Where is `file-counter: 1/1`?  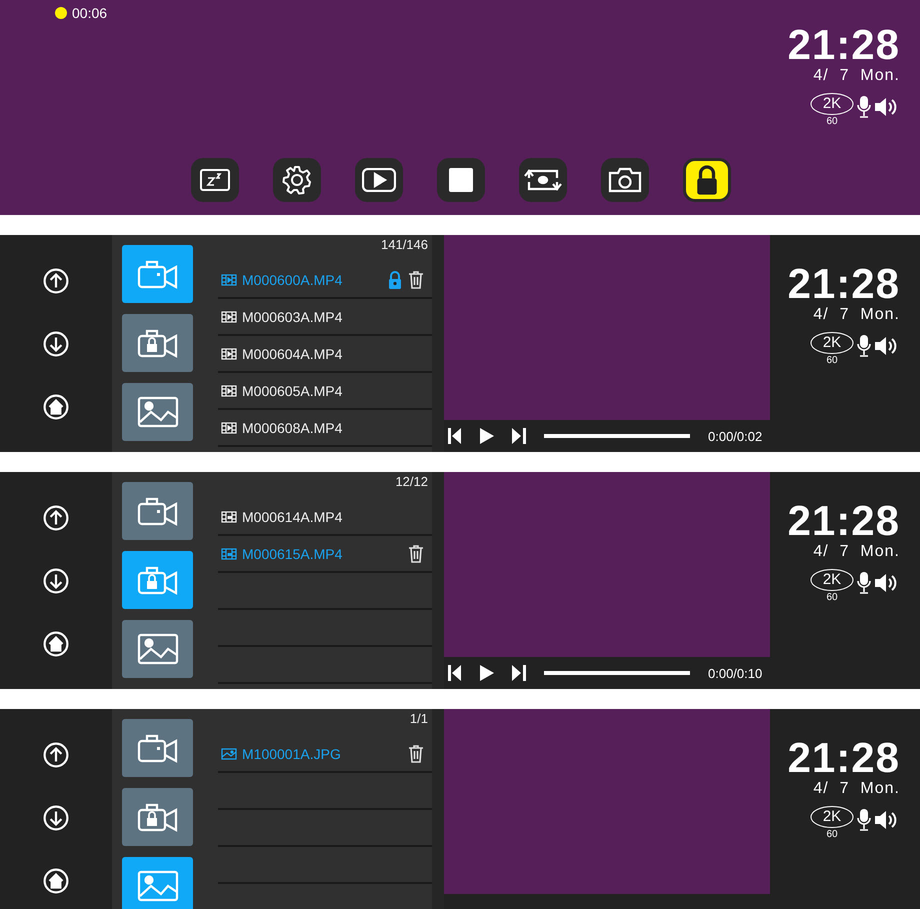
file-counter: 1/1 is located at coordinates (419, 718).